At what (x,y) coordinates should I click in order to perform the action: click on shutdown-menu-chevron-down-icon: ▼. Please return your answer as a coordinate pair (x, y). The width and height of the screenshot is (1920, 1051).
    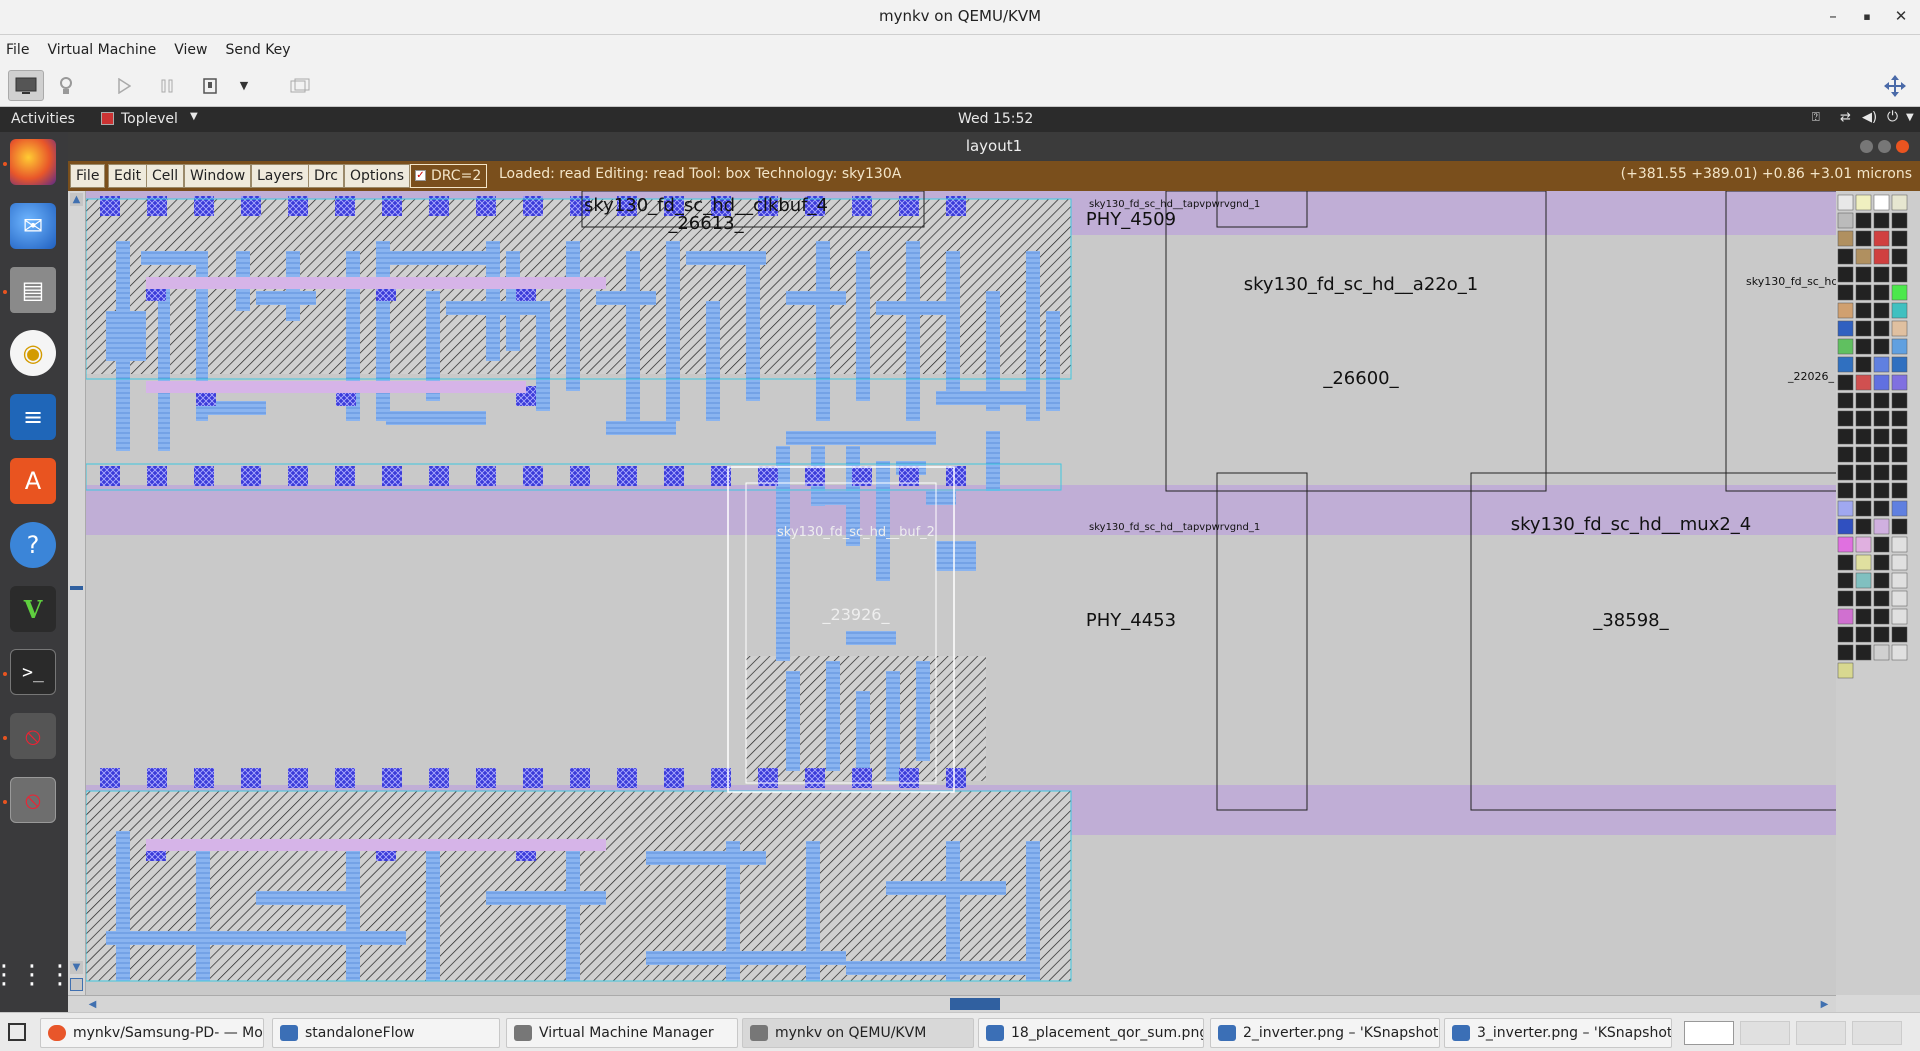
    Looking at the image, I should click on (244, 85).